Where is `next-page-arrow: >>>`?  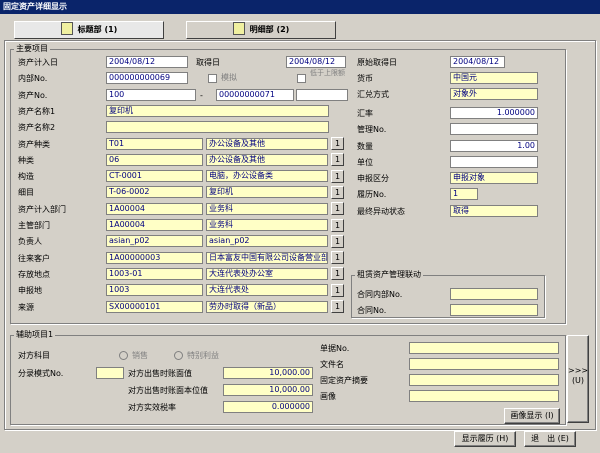 next-page-arrow: >>> is located at coordinates (578, 370).